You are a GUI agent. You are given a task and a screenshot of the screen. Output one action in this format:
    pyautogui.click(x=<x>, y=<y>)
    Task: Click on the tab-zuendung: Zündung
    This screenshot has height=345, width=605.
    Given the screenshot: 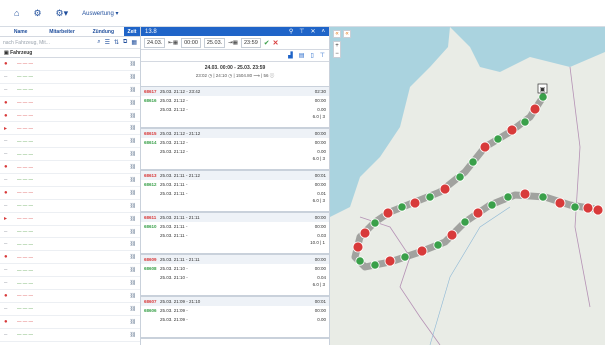 What is the action you would take?
    pyautogui.click(x=103, y=31)
    